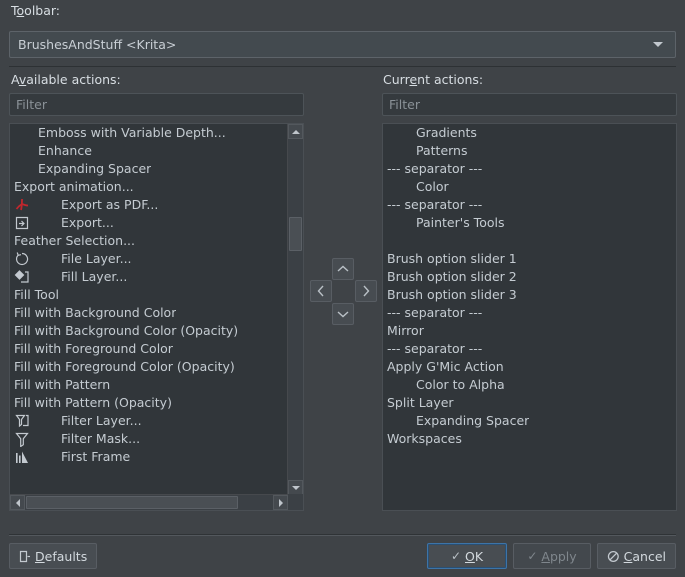 Image resolution: width=685 pixels, height=577 pixels. What do you see at coordinates (42, 10) in the screenshot?
I see `toolbar-label-post: olbar:` at bounding box center [42, 10].